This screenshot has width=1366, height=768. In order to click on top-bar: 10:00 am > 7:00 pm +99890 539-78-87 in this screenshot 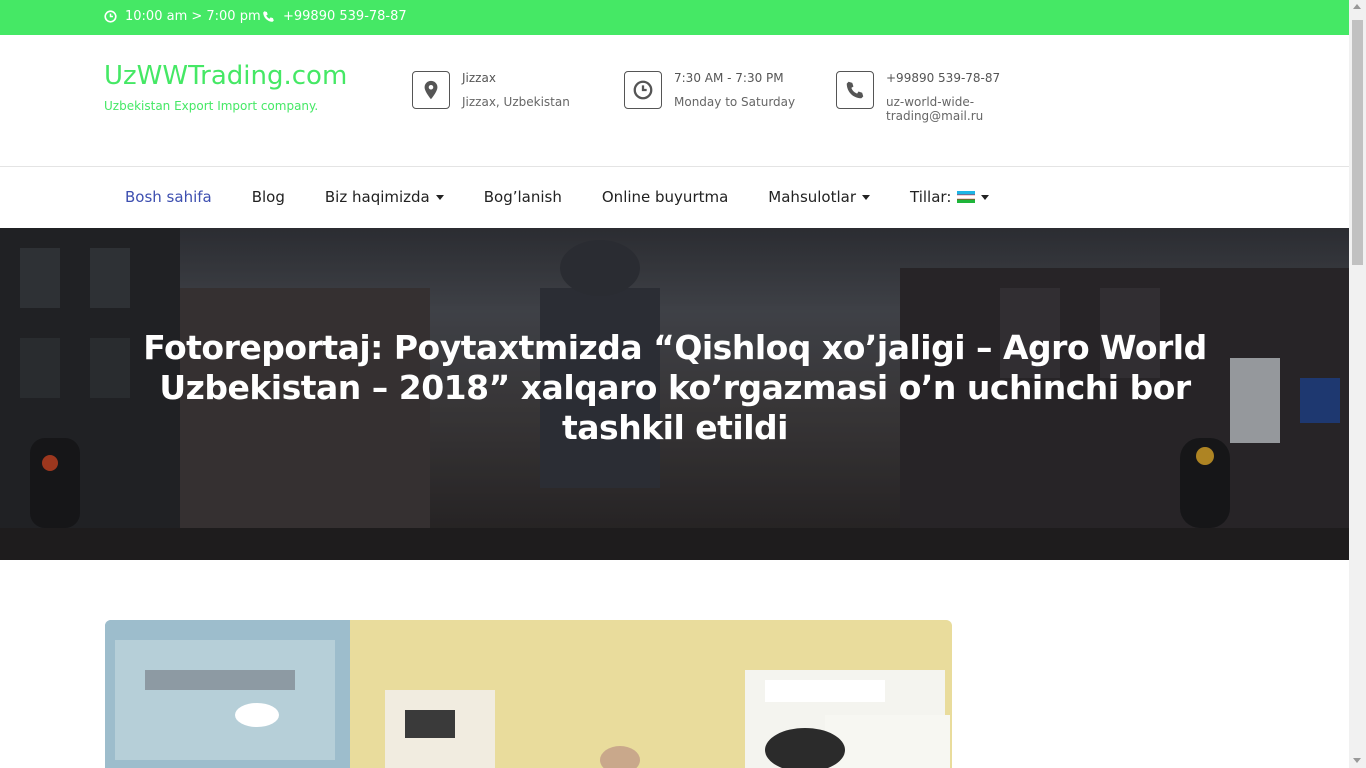, I will do `click(674, 17)`.